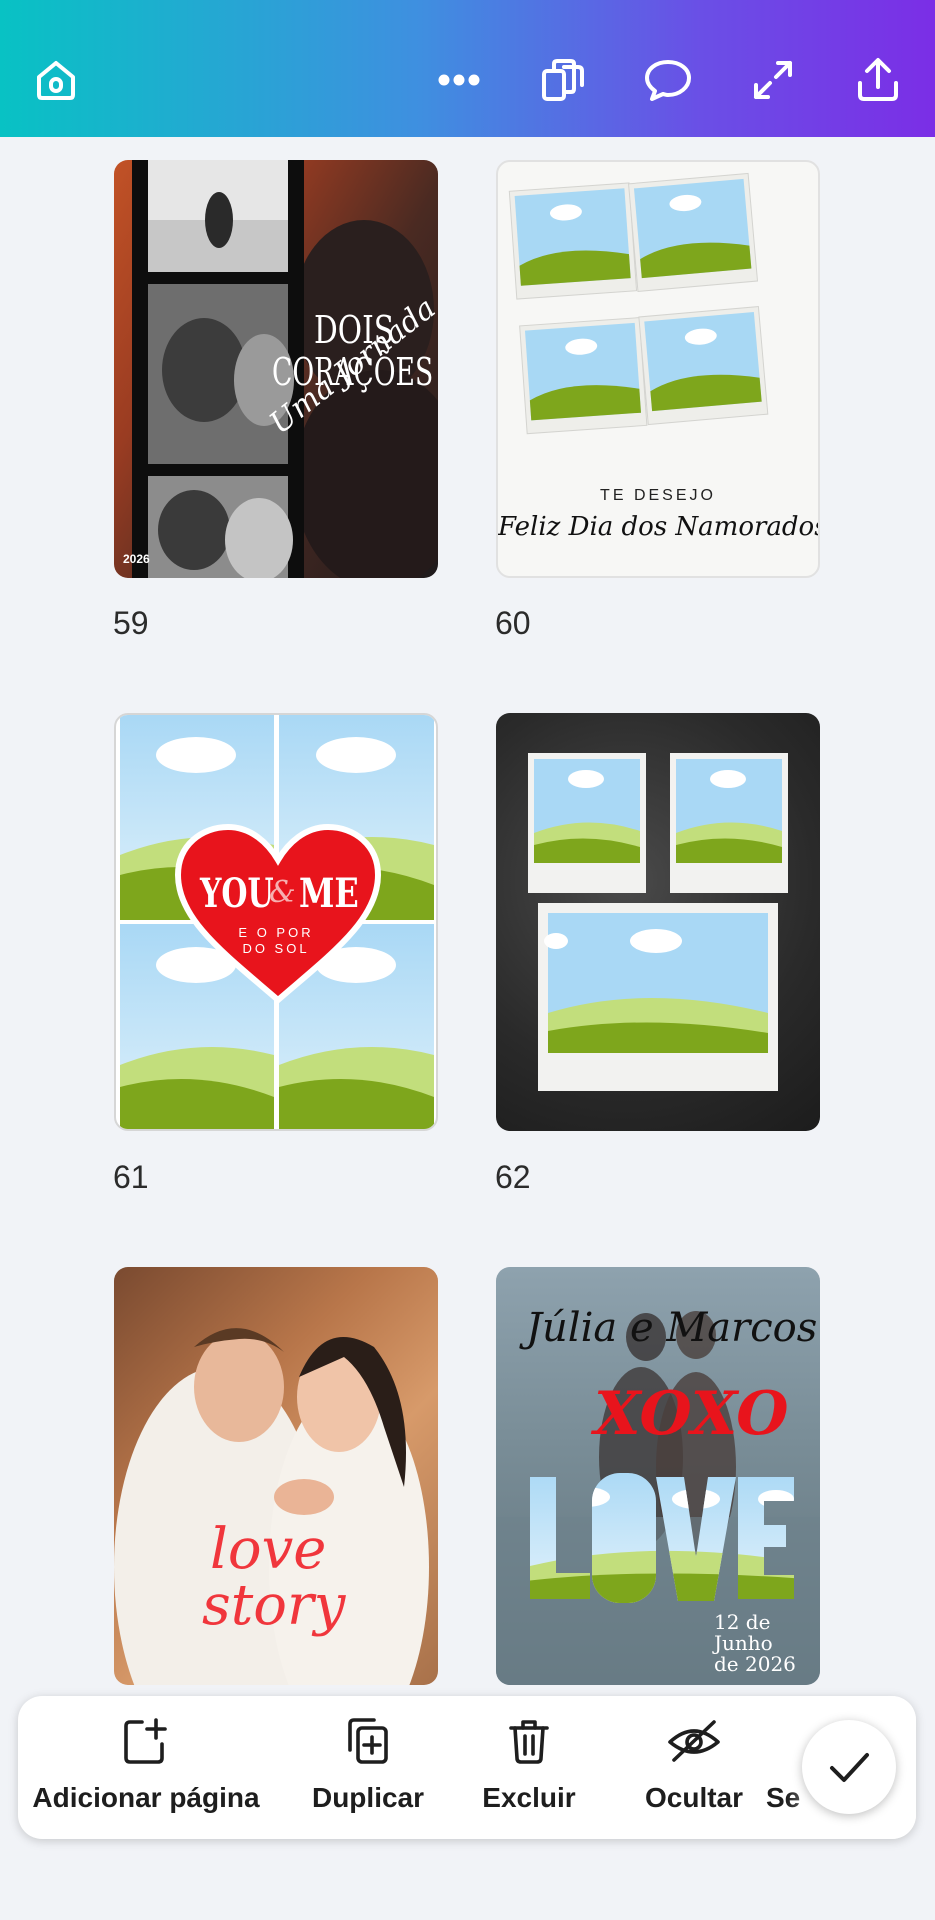 Image resolution: width=935 pixels, height=1920 pixels. I want to click on page-59-year: 2026, so click(136, 559).